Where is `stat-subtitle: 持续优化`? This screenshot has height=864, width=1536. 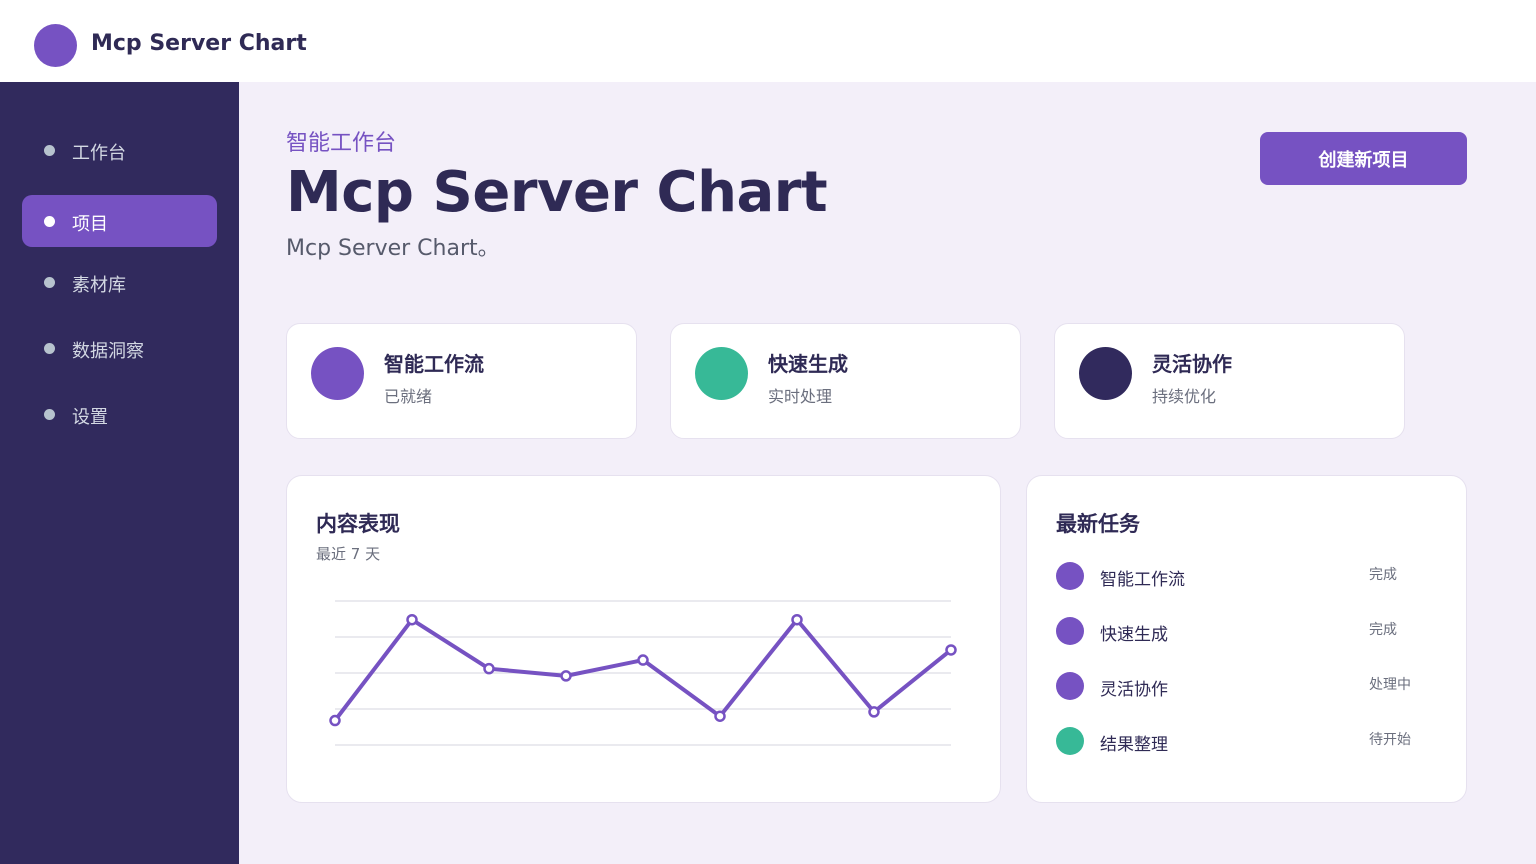
stat-subtitle: 持续优化 is located at coordinates (1184, 396).